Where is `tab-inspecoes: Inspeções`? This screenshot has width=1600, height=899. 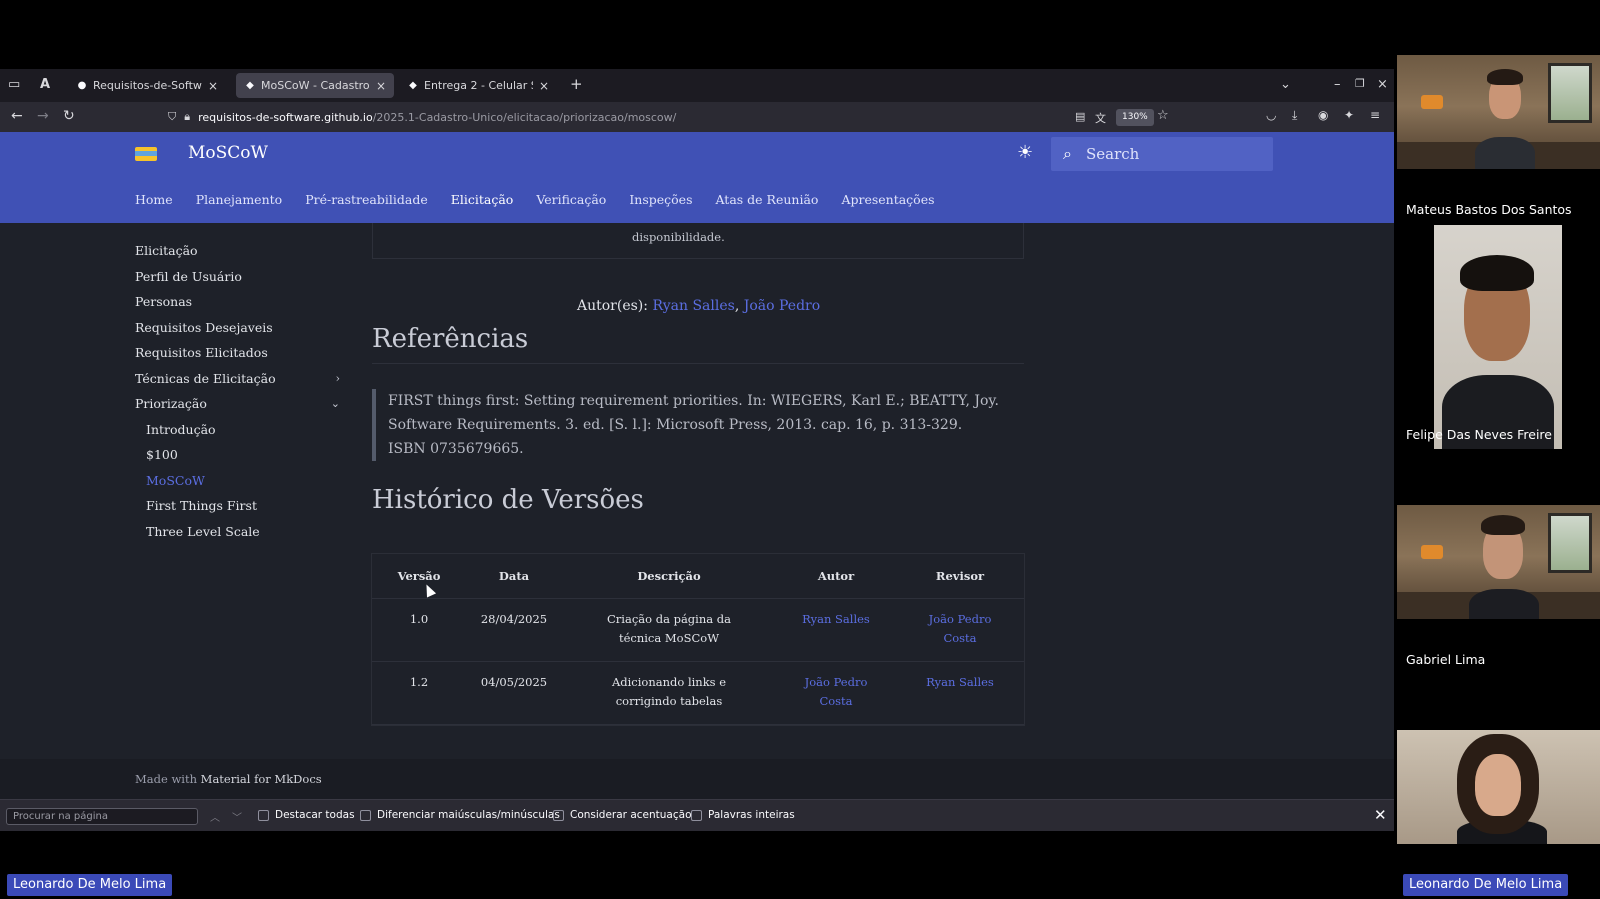 tab-inspecoes: Inspeções is located at coordinates (660, 199).